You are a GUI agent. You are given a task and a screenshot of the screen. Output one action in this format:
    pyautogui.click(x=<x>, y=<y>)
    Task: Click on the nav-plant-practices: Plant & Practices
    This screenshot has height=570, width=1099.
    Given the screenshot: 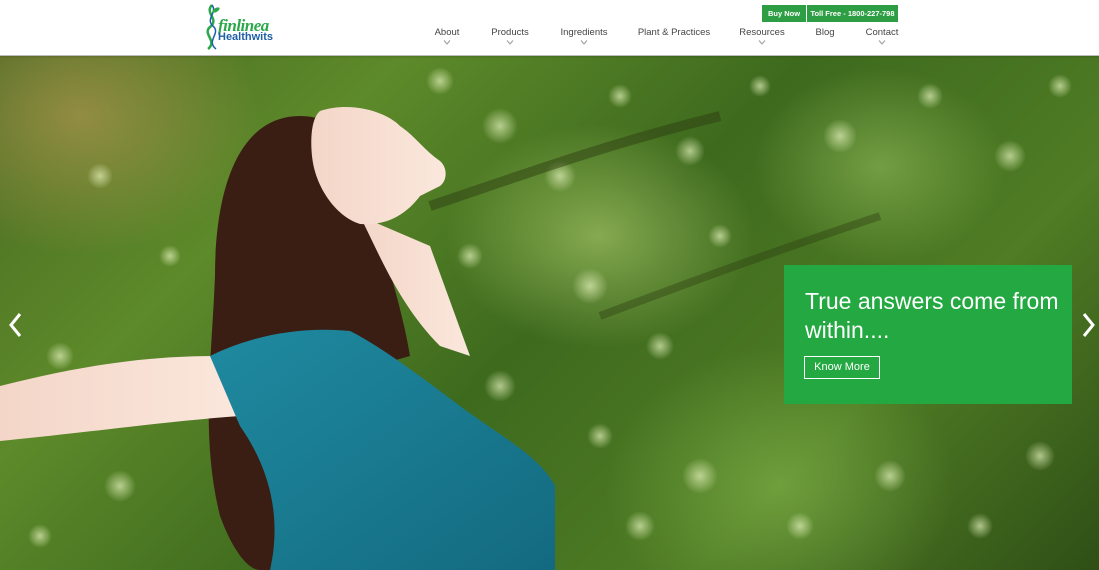 What is the action you would take?
    pyautogui.click(x=674, y=32)
    